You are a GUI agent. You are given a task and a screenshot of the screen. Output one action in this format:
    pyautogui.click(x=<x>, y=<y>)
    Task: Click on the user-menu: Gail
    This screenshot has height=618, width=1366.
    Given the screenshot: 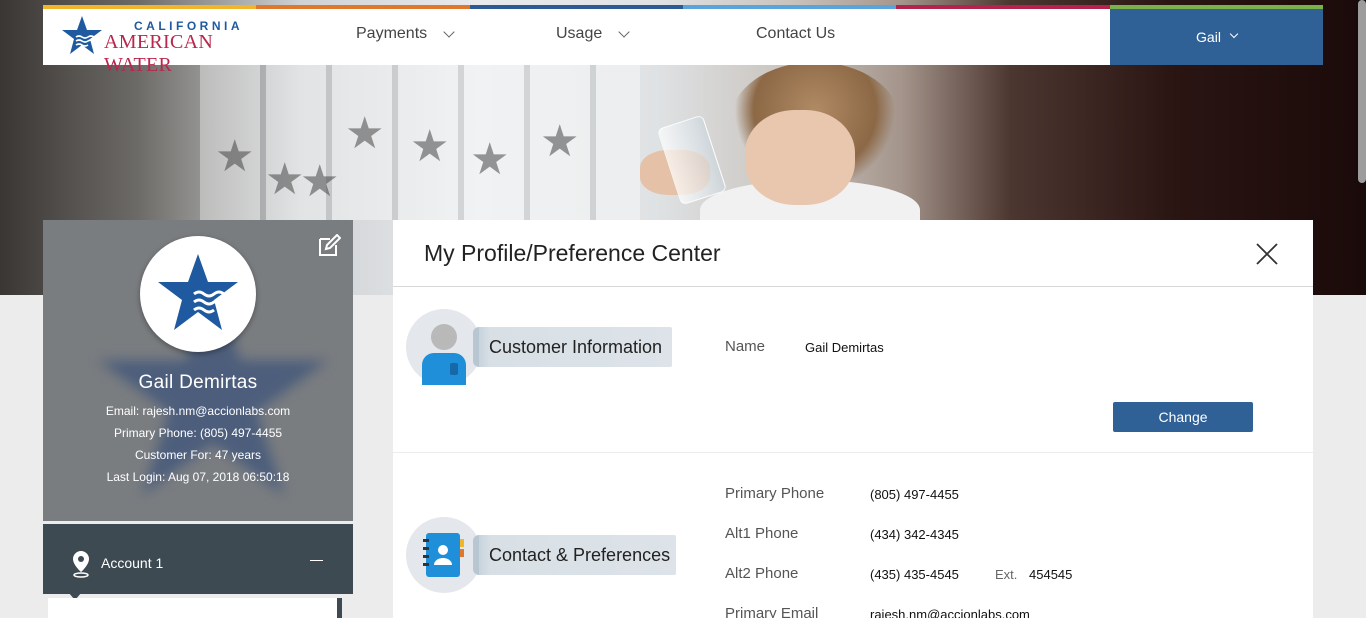 What is the action you would take?
    pyautogui.click(x=1216, y=37)
    